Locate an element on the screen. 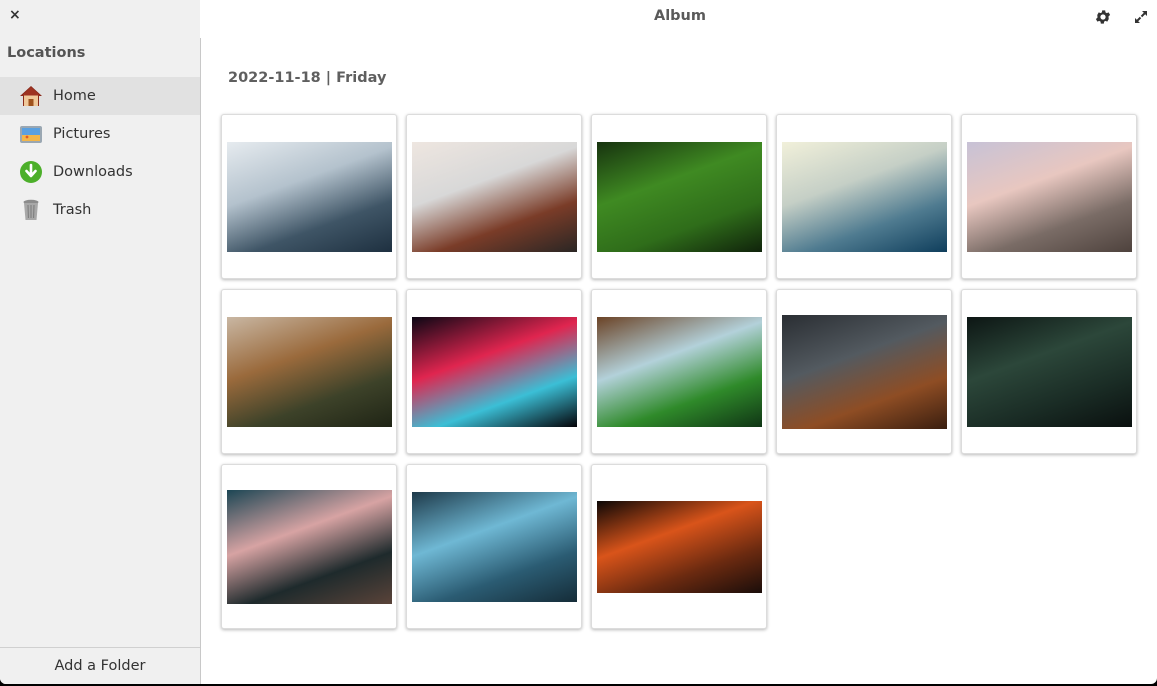  gear-icon is located at coordinates (1103, 19).